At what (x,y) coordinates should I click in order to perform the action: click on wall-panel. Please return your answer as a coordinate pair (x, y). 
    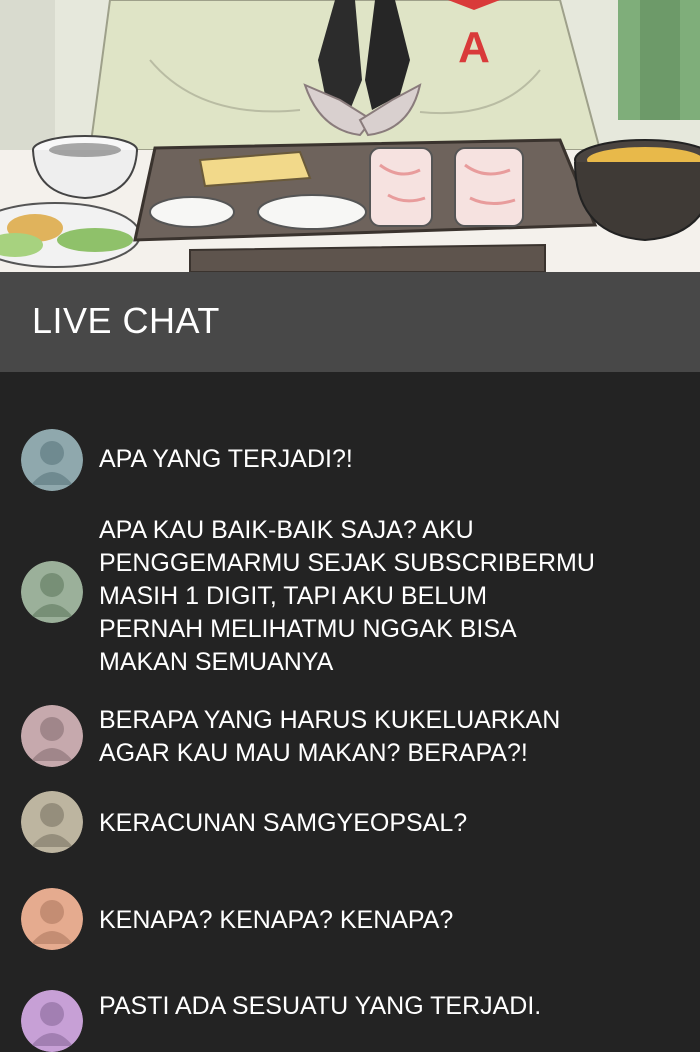
    Looking at the image, I should click on (27, 80).